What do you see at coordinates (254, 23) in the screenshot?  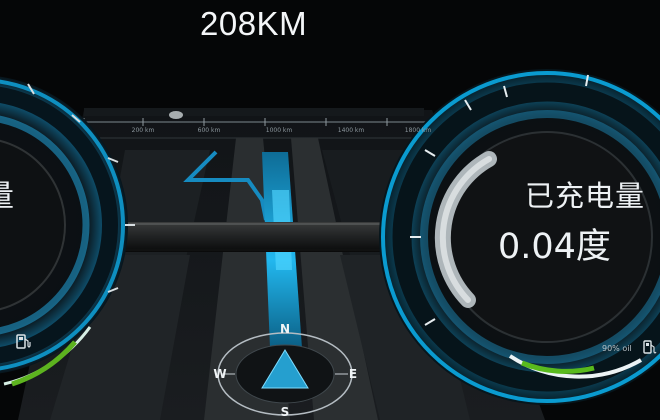 I see `range-readout: 208KM` at bounding box center [254, 23].